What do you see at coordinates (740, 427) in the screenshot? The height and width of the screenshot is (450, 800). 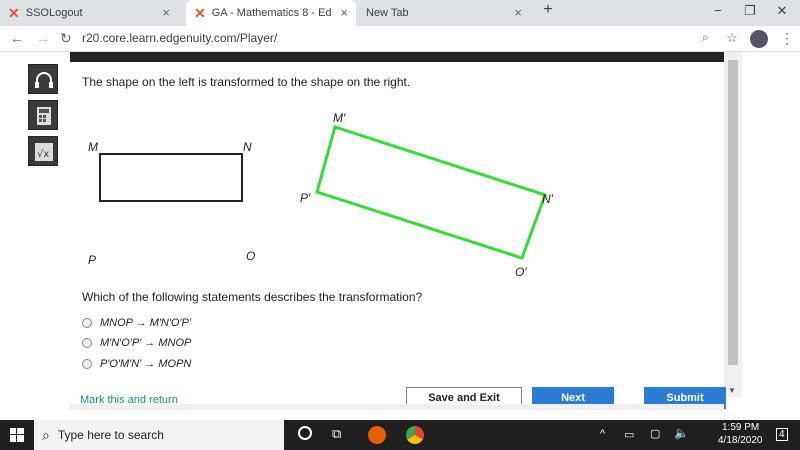 I see `clock-time: 1:59 PM` at bounding box center [740, 427].